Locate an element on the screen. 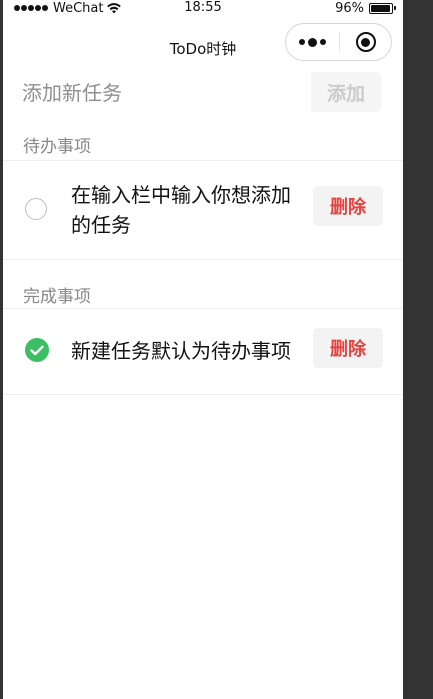 This screenshot has height=699, width=433. pending-task-item: 在输入栏中输入你想添加的任务 删除 is located at coordinates (203, 210).